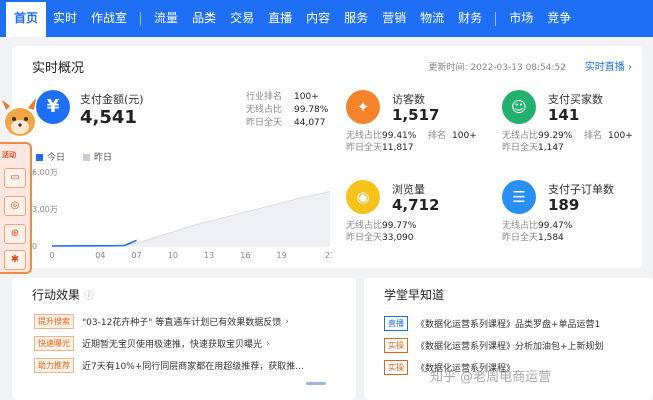  I want to click on study-row: 实操 《数据化运营系列课程》分析加油包+上新规划, so click(494, 345).